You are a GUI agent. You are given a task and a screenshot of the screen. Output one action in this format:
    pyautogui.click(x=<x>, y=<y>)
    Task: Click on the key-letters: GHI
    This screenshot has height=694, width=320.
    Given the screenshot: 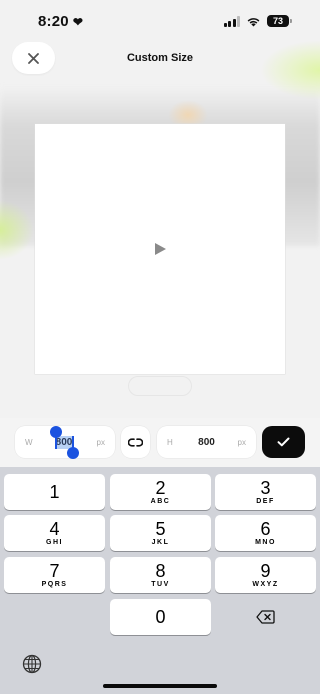 What is the action you would take?
    pyautogui.click(x=54, y=542)
    